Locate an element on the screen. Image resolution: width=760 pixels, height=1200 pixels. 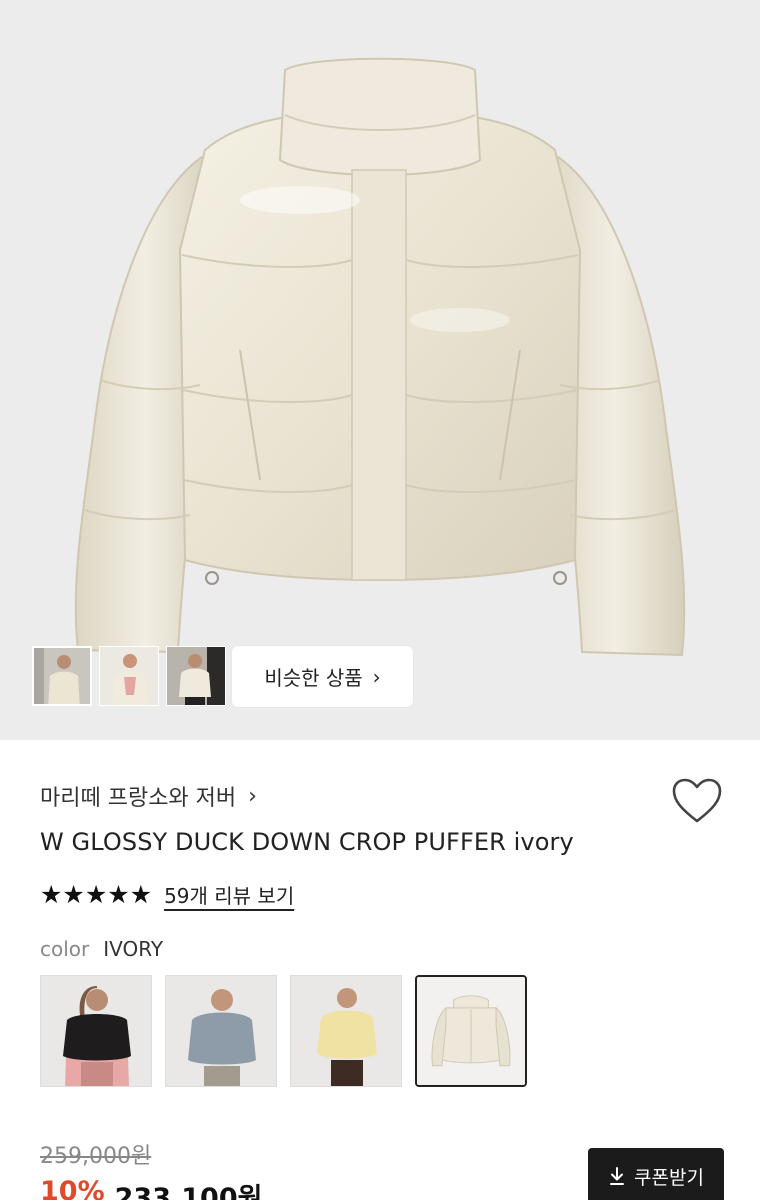
color-row: color IVORY is located at coordinates (101, 949).